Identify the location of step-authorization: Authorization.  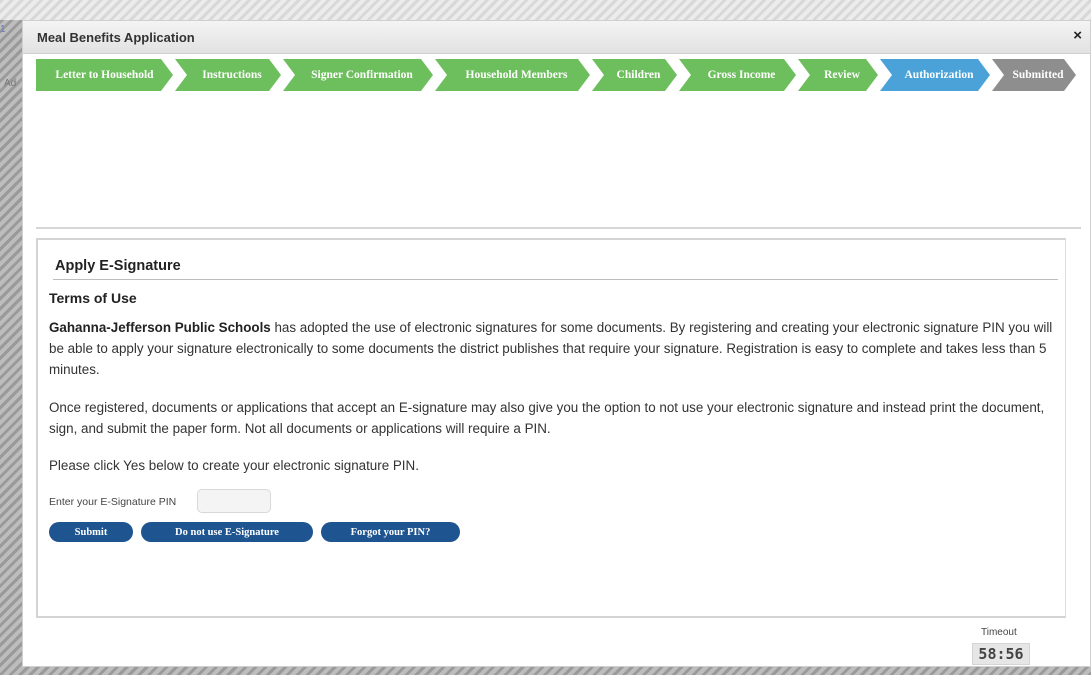
(935, 75).